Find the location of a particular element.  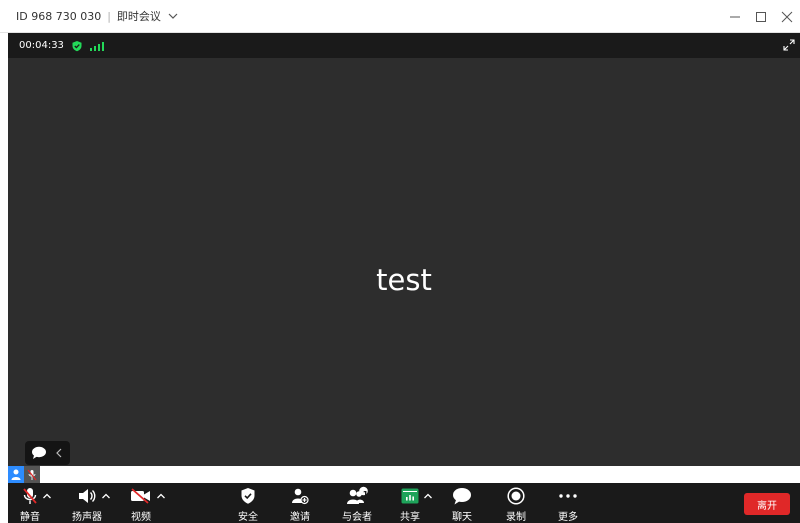

chat-button: 聊天 is located at coordinates (462, 503).